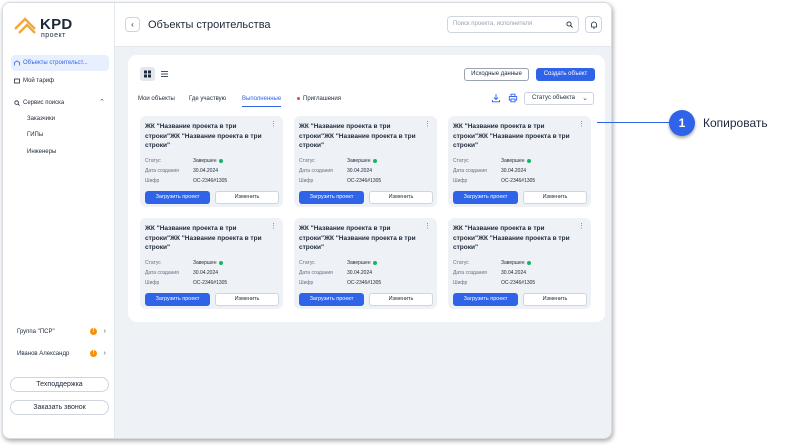 The height and width of the screenshot is (445, 788). I want to click on page-title: Объекты строительства, so click(209, 25).